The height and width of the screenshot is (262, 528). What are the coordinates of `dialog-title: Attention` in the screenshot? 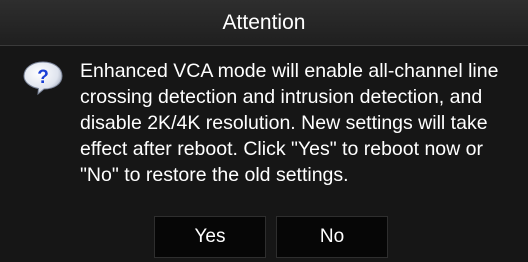 It's located at (264, 22).